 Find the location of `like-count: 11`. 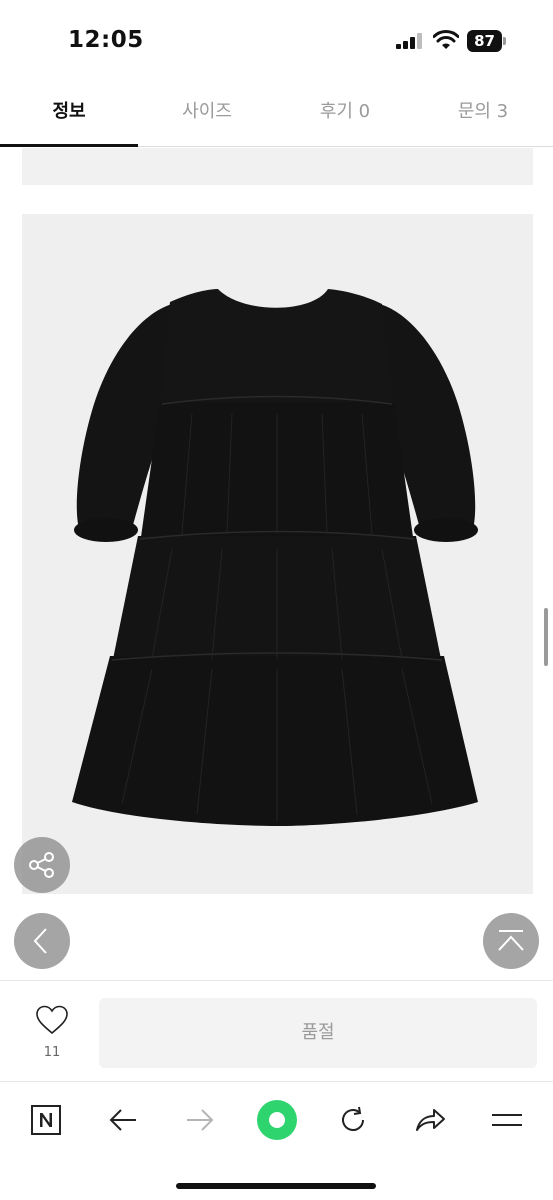

like-count: 11 is located at coordinates (52, 1052).